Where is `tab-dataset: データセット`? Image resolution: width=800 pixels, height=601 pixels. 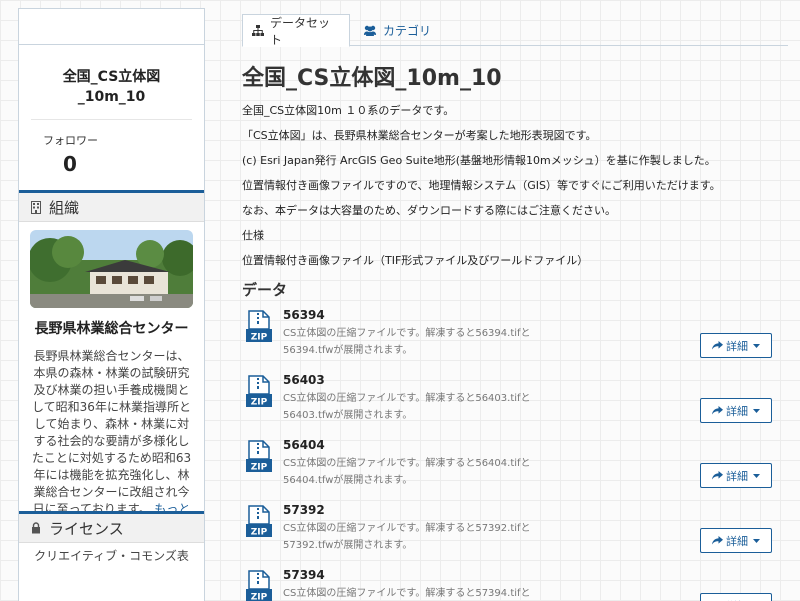
tab-dataset: データセット is located at coordinates (296, 30).